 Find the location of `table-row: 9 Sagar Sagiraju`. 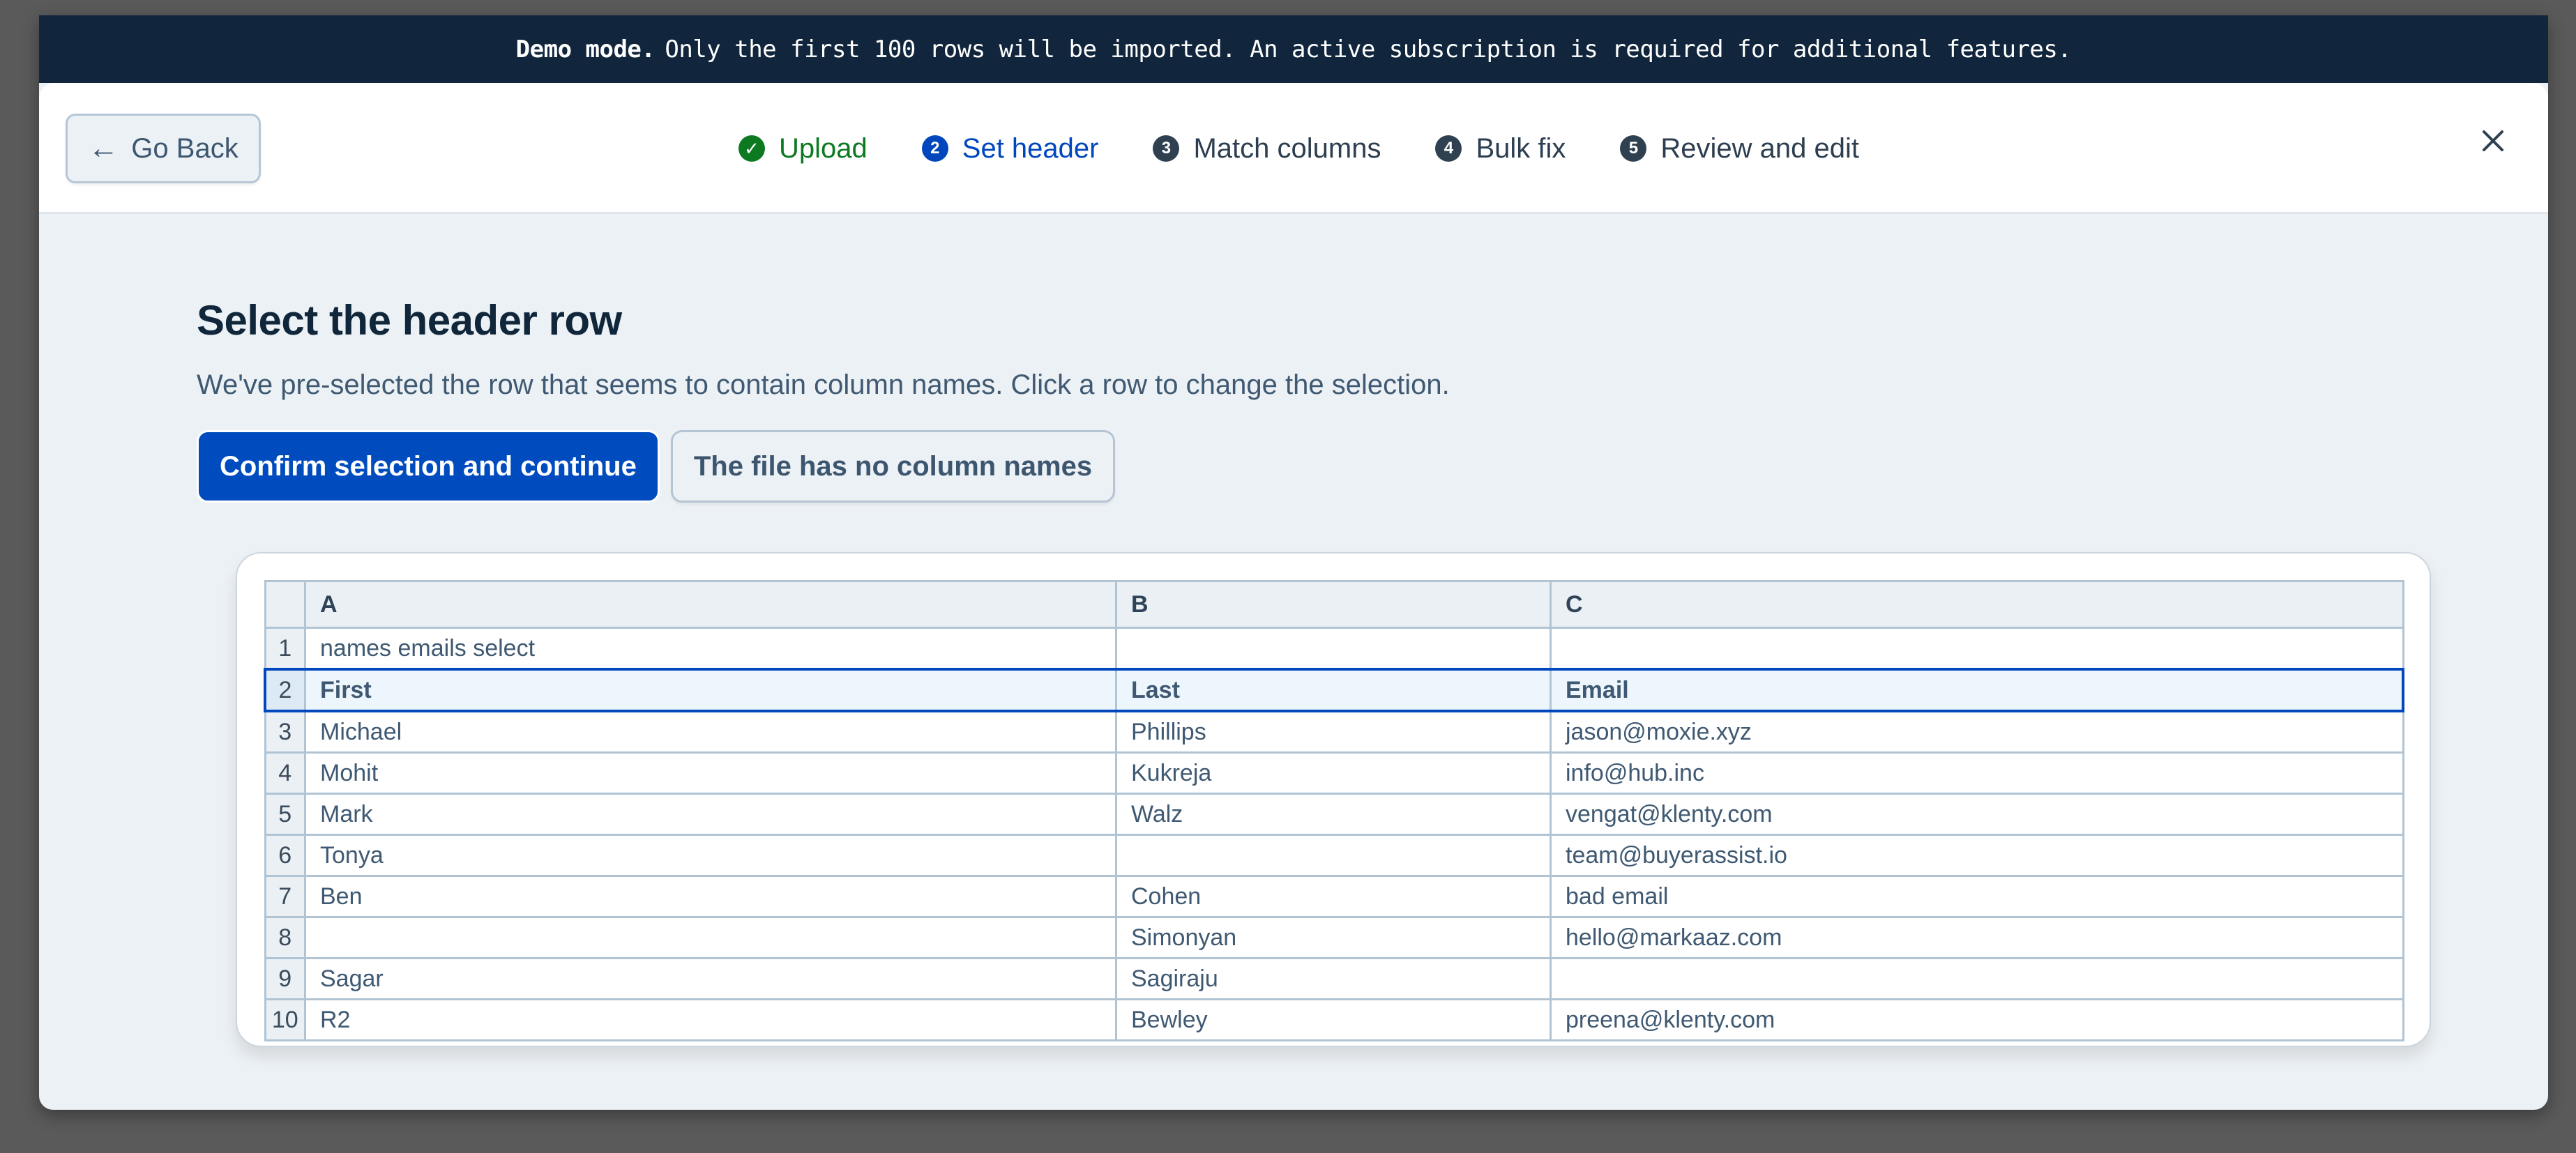

table-row: 9 Sagar Sagiraju is located at coordinates (1334, 978).